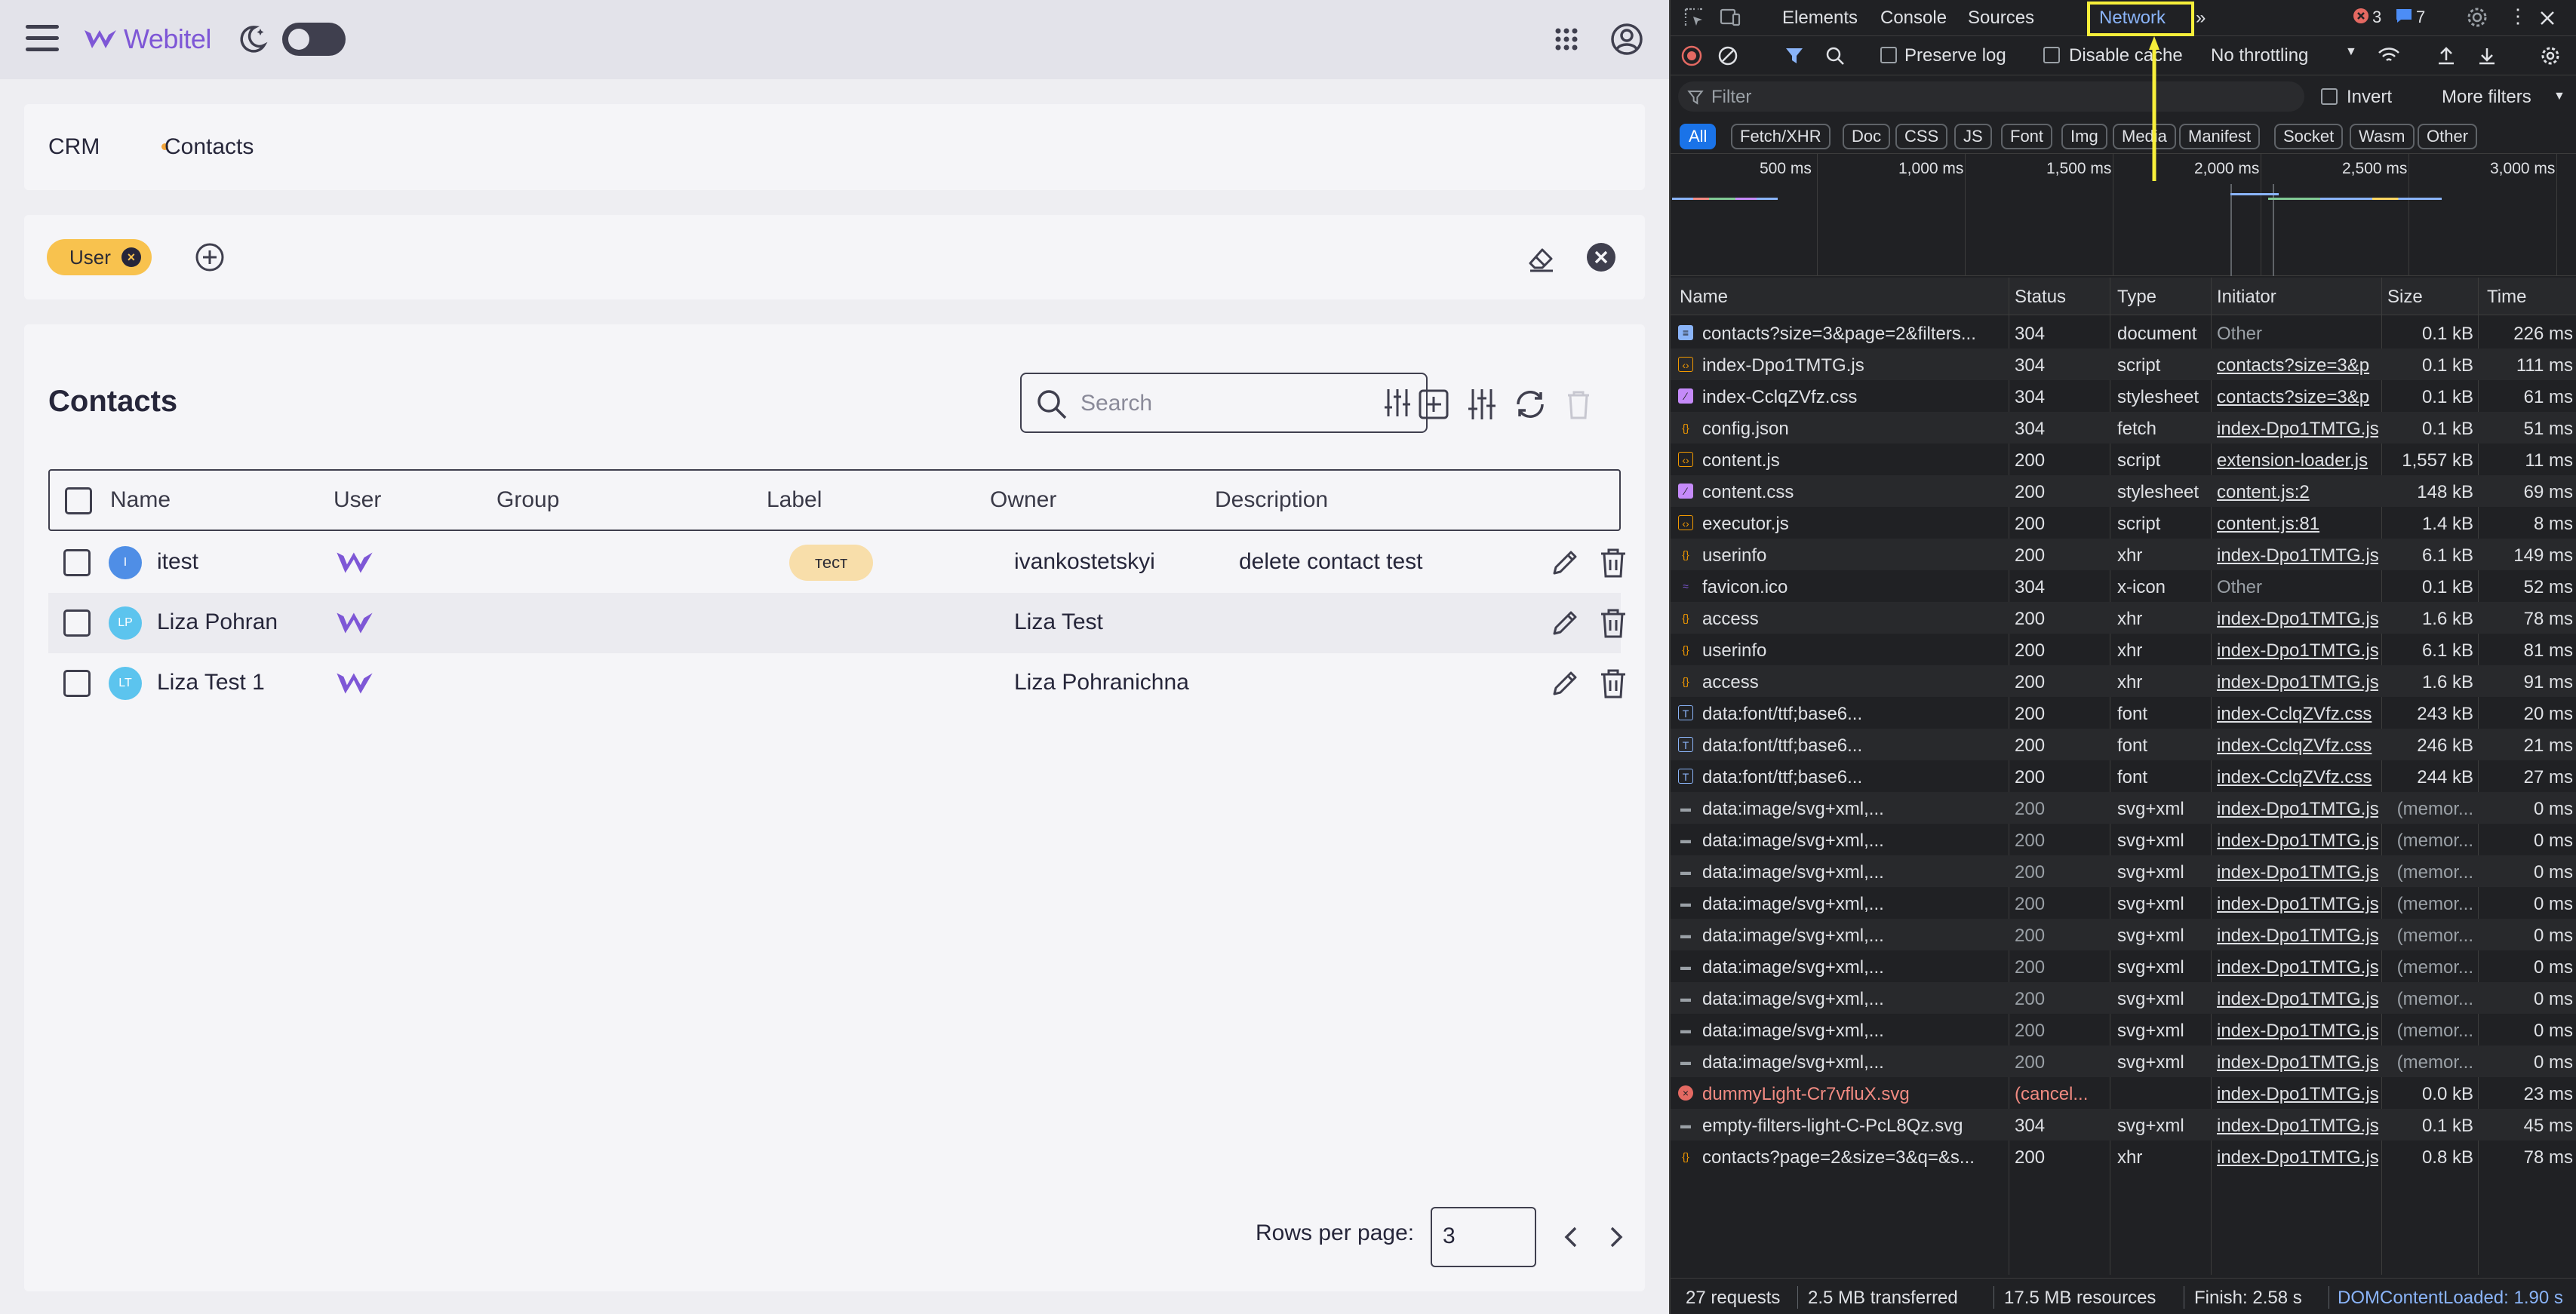  Describe the element at coordinates (1730, 17) in the screenshot. I see `device-toolbar-icon` at that location.